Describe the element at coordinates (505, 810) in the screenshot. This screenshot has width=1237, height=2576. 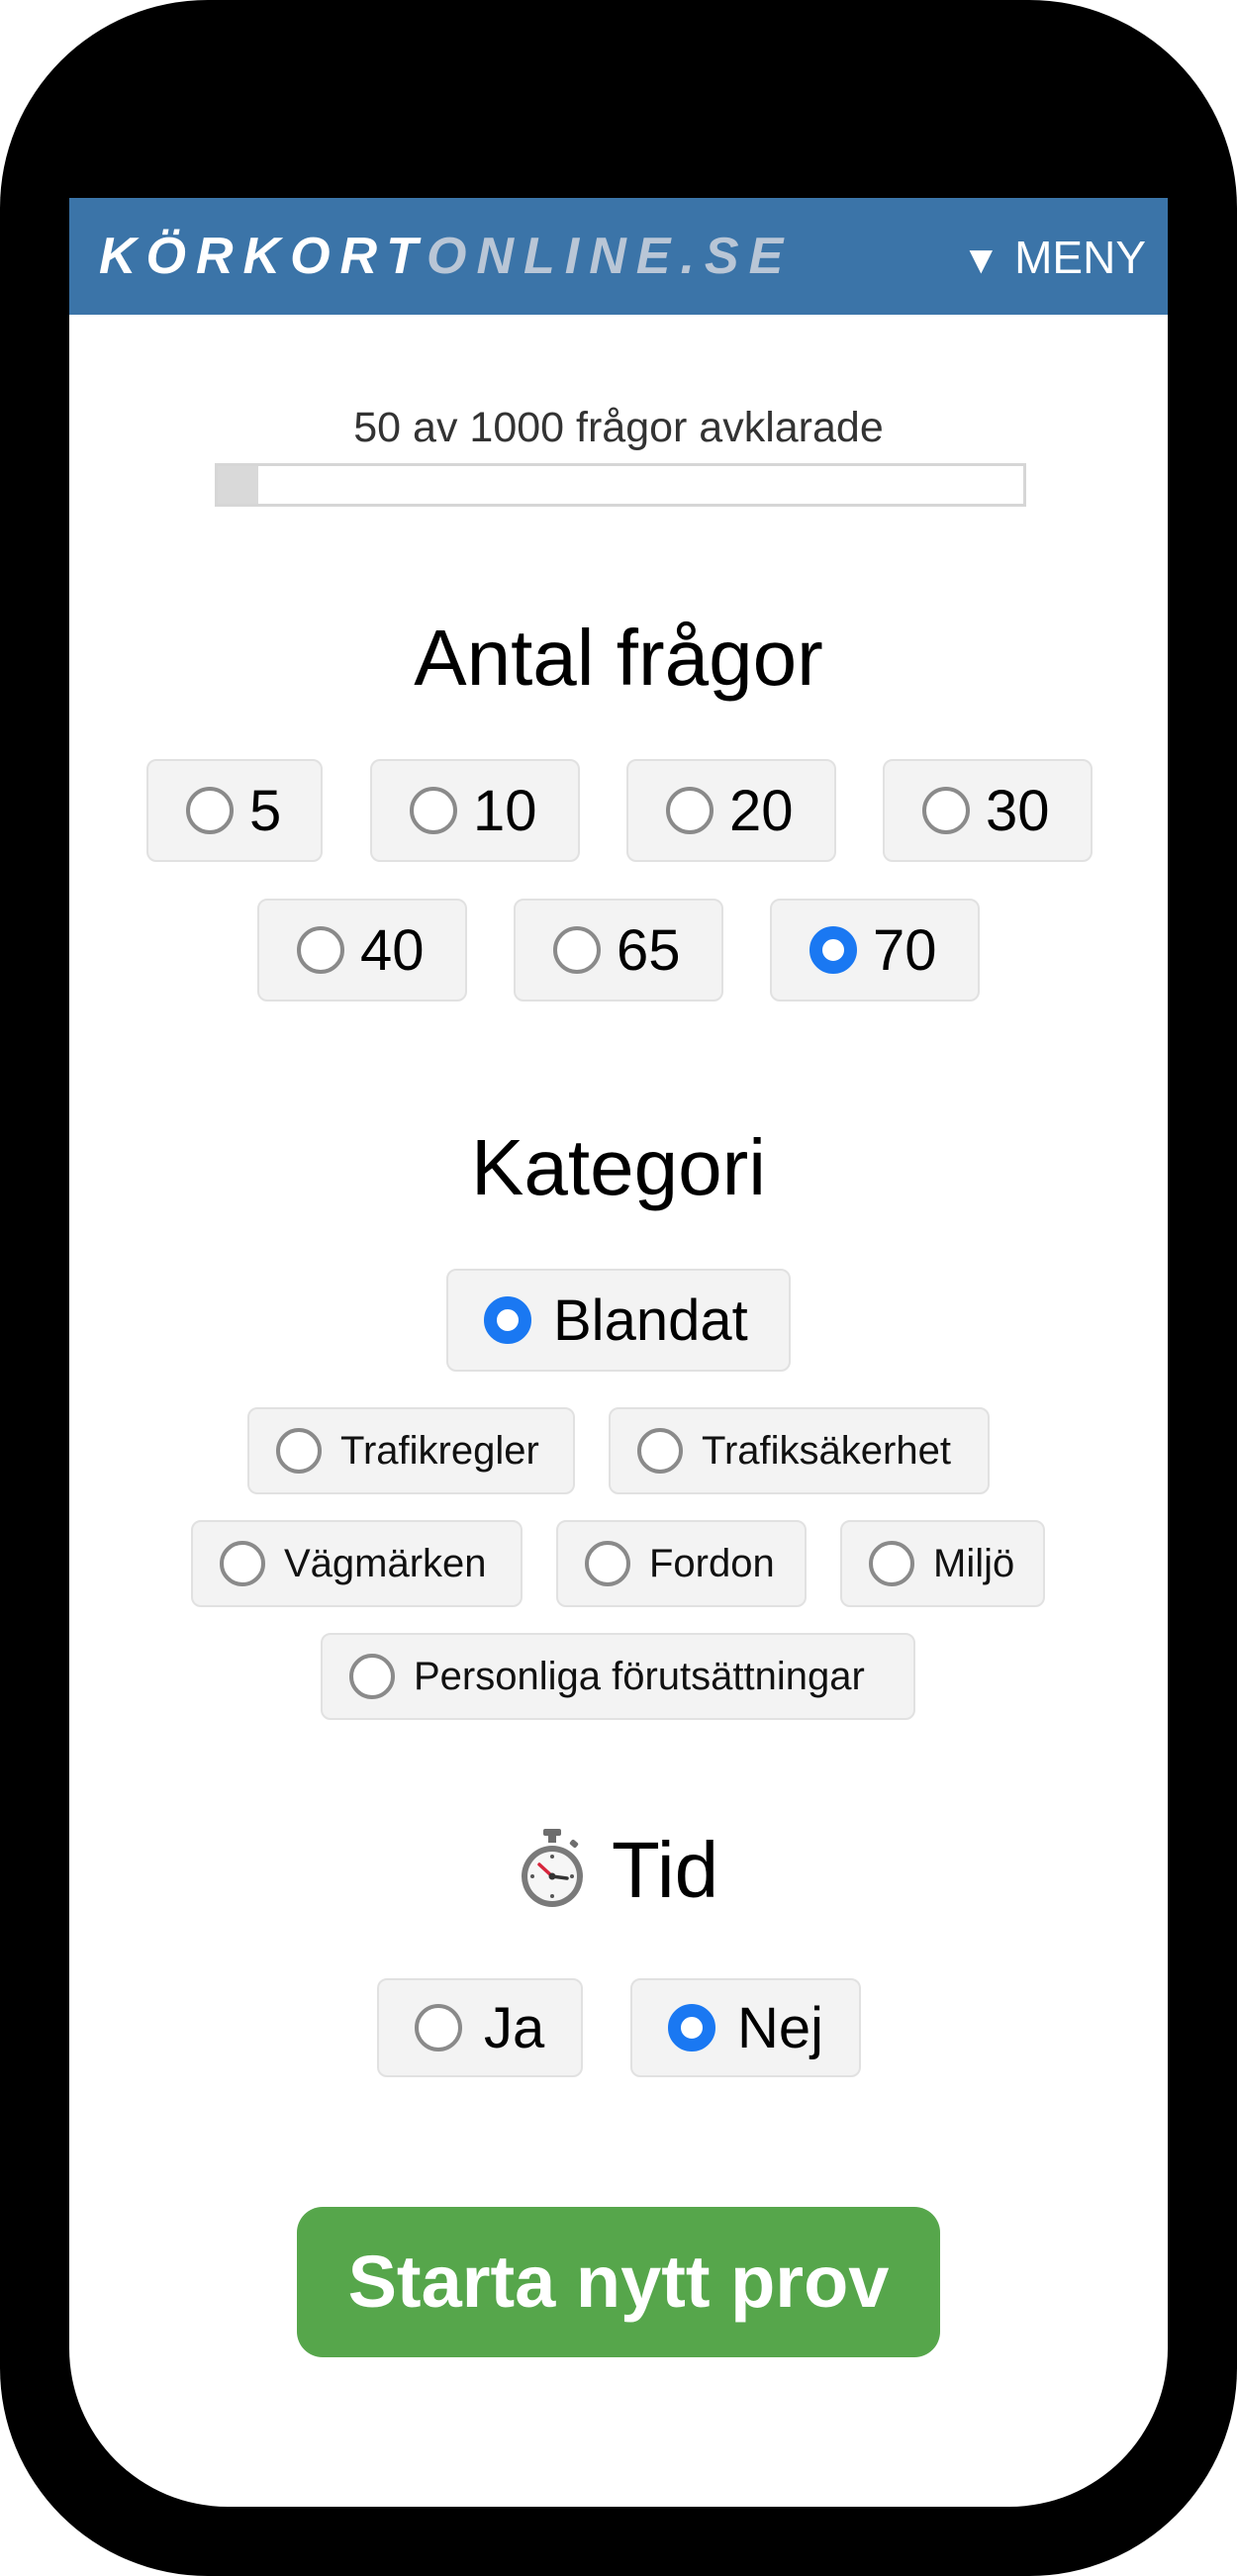
I see `option-label: 10` at that location.